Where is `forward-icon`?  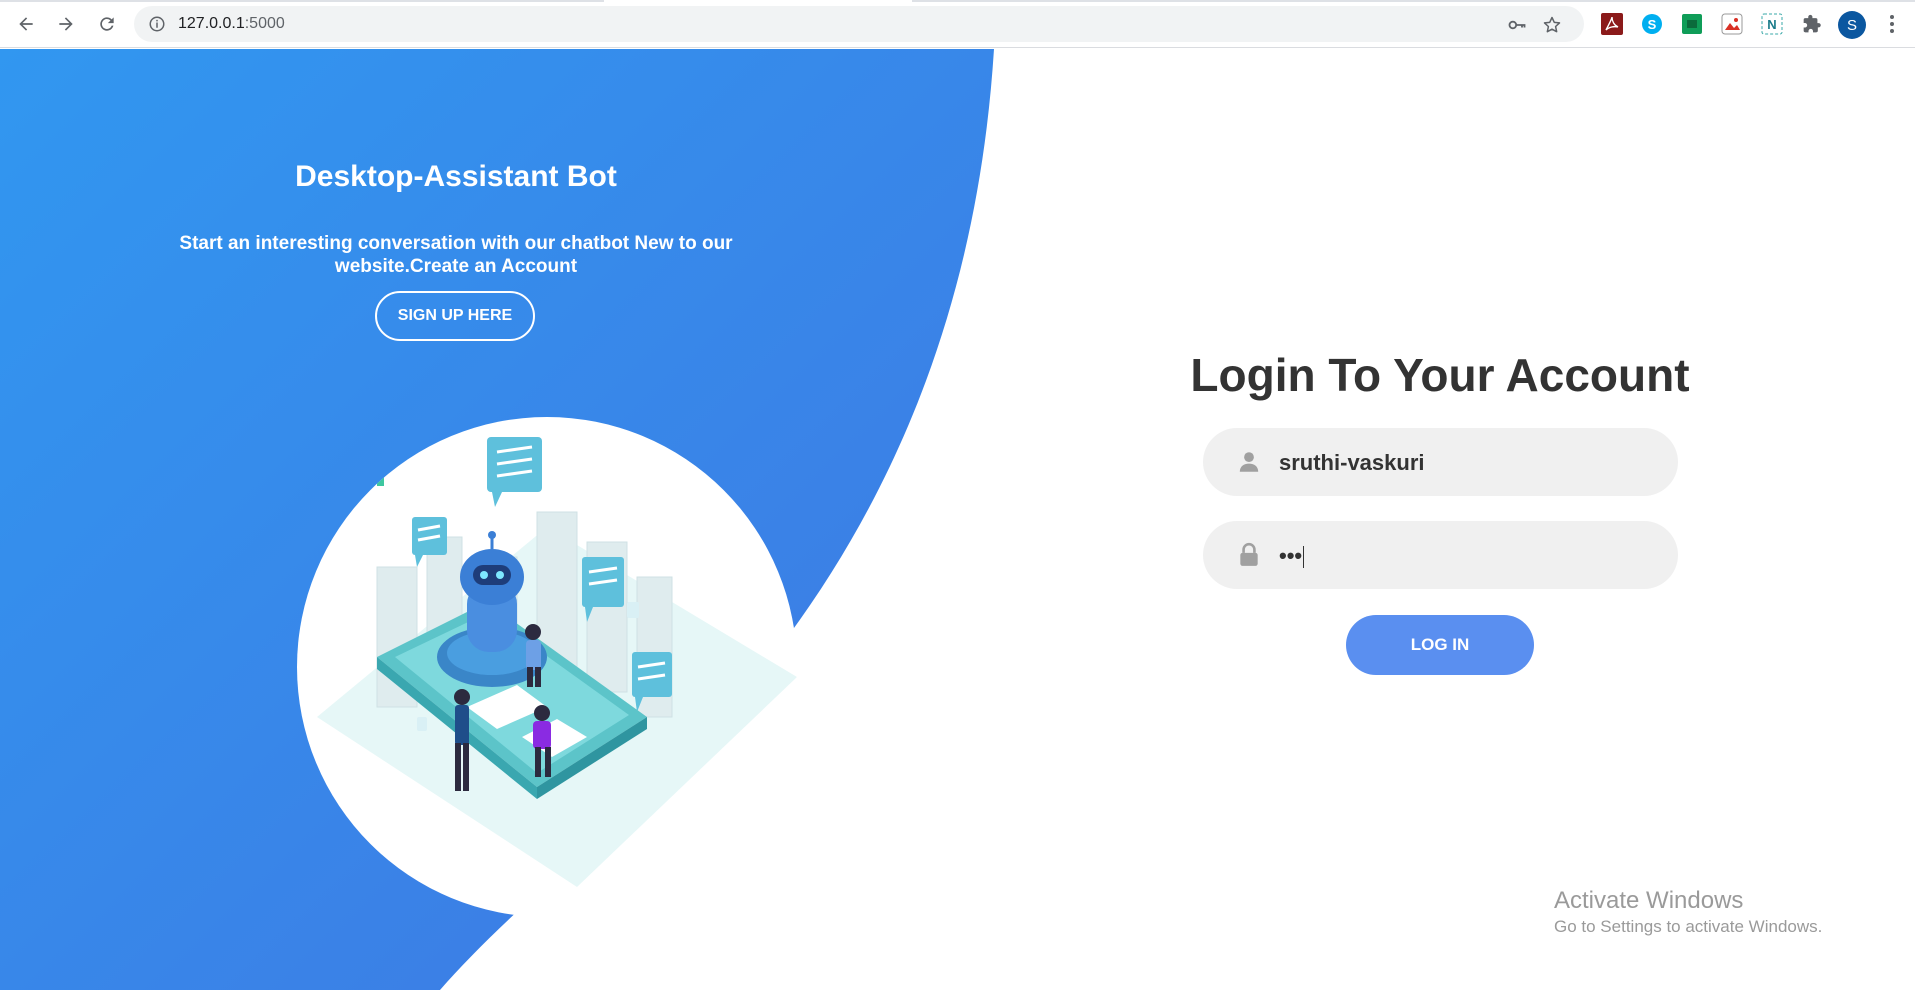
forward-icon is located at coordinates (66, 24).